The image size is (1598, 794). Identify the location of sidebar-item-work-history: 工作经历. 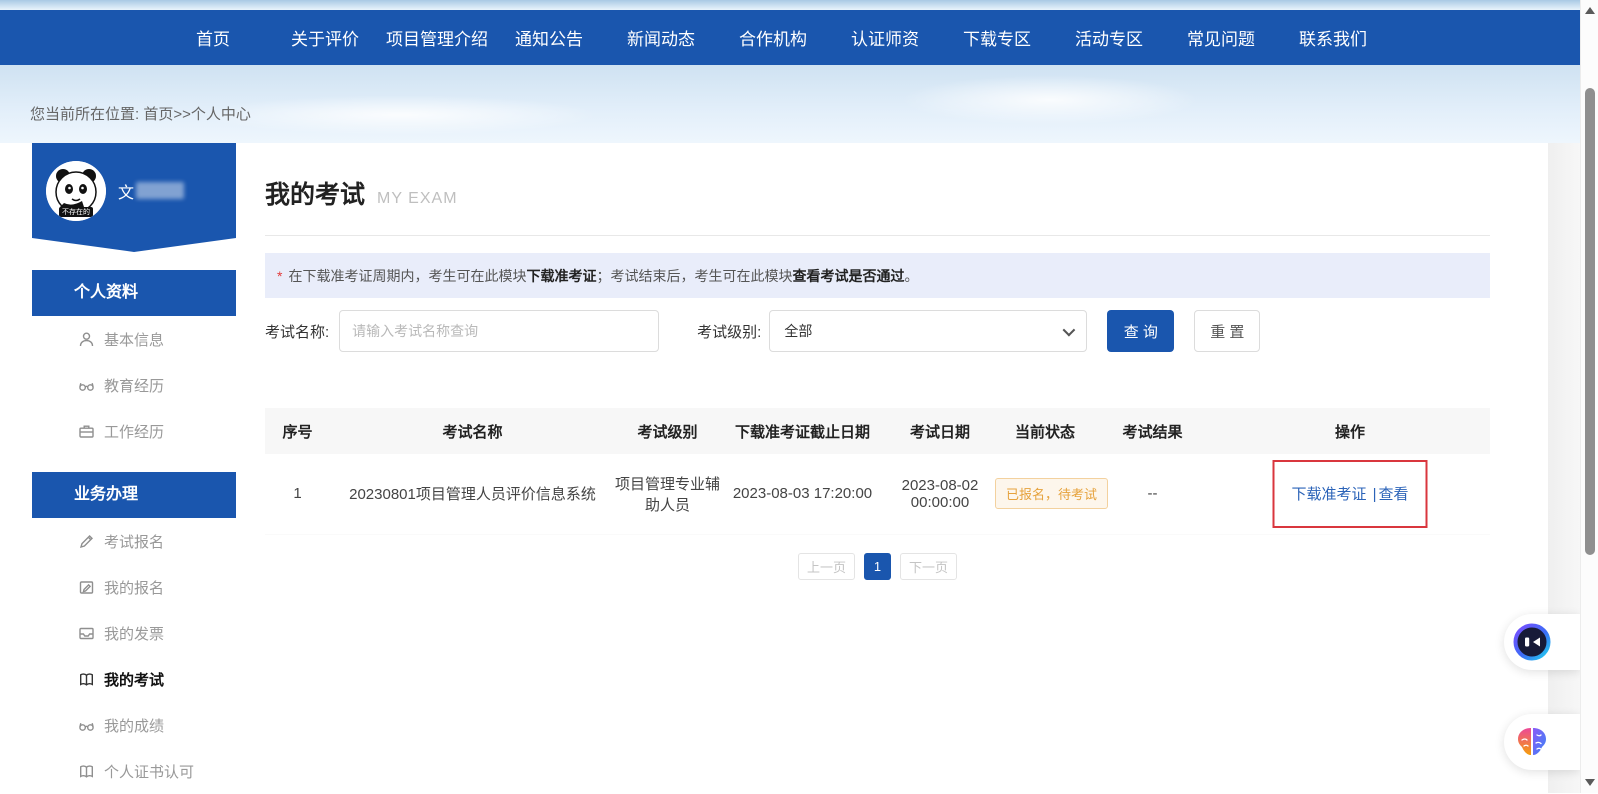
(134, 431).